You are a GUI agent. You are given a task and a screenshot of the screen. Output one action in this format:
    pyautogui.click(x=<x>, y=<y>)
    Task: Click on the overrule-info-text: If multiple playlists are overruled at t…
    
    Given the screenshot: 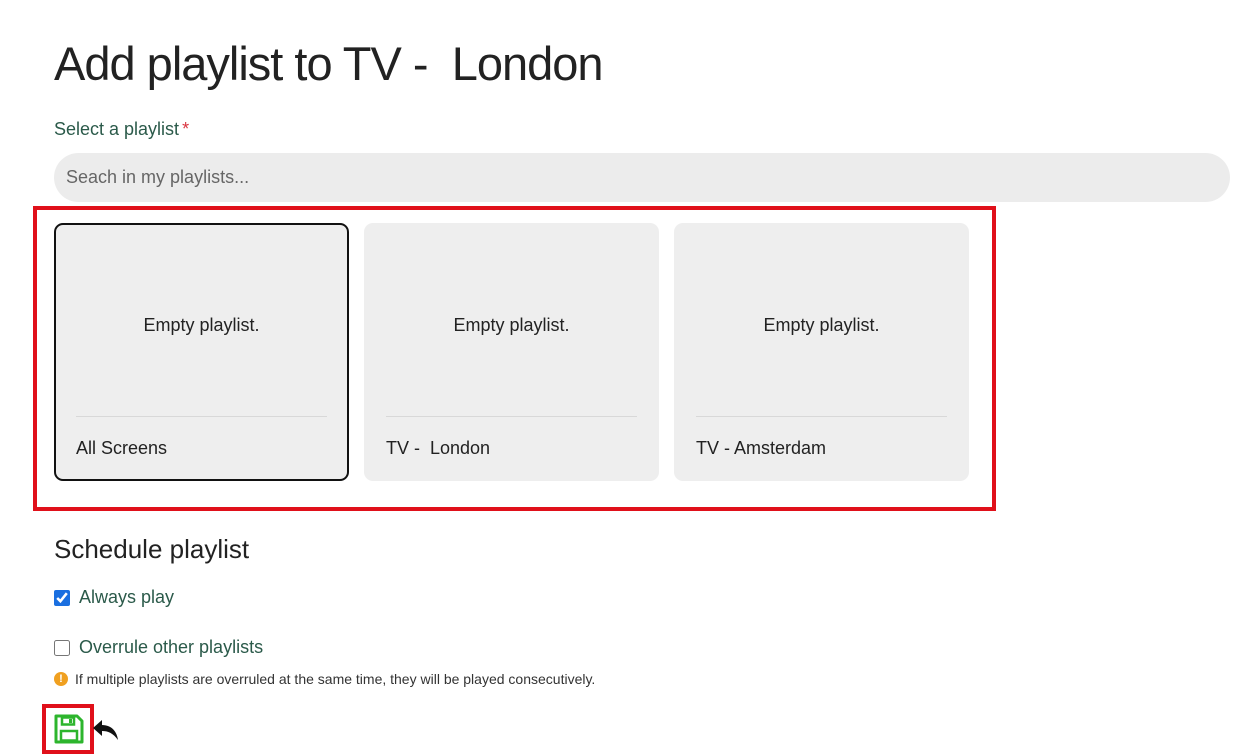 What is the action you would take?
    pyautogui.click(x=335, y=679)
    